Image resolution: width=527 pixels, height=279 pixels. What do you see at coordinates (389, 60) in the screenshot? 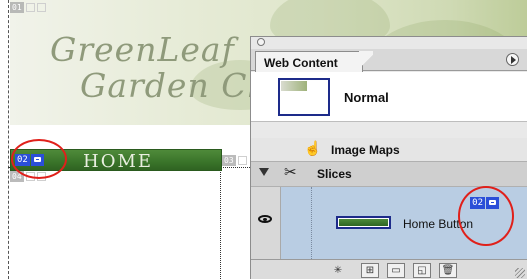
I see `panel-tab-row: Web Content` at bounding box center [389, 60].